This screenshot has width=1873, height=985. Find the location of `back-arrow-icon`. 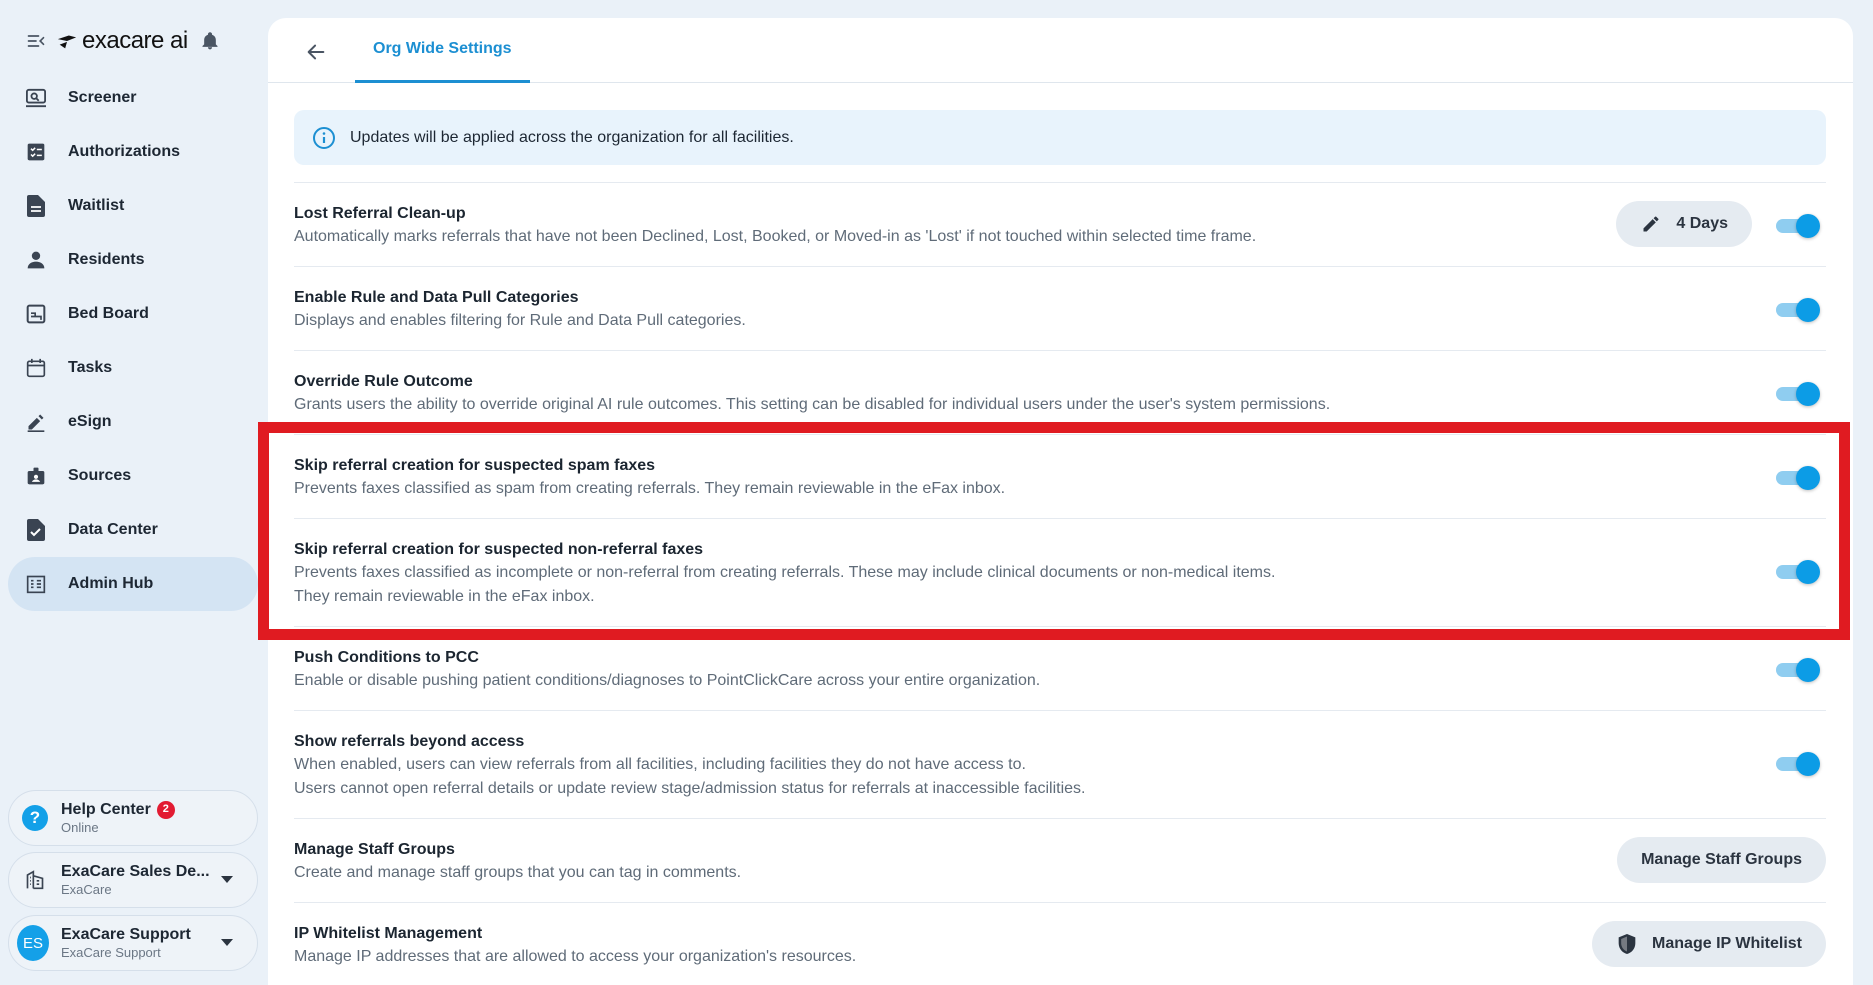

back-arrow-icon is located at coordinates (316, 52).